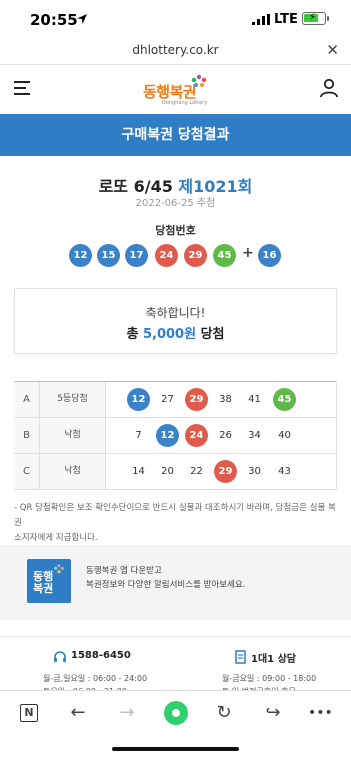 This screenshot has height=759, width=351. What do you see at coordinates (60, 656) in the screenshot?
I see `headset-icon` at bounding box center [60, 656].